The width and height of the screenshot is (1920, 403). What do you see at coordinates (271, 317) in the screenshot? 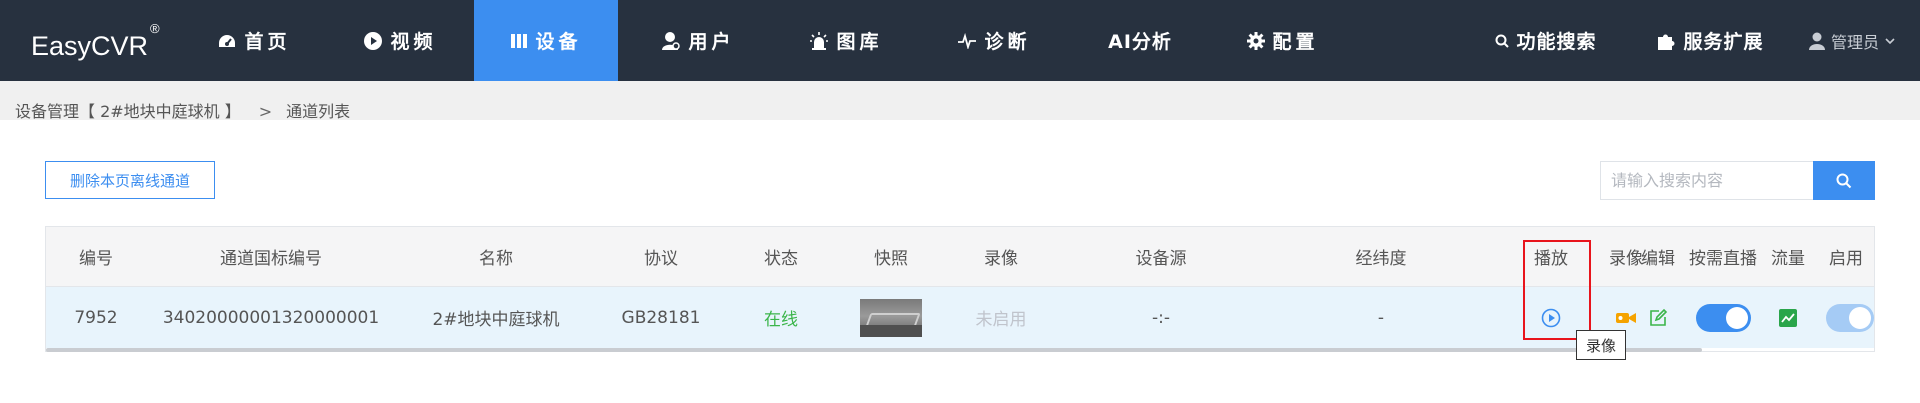
I see `cell-gb-id: 34020000001320000001` at bounding box center [271, 317].